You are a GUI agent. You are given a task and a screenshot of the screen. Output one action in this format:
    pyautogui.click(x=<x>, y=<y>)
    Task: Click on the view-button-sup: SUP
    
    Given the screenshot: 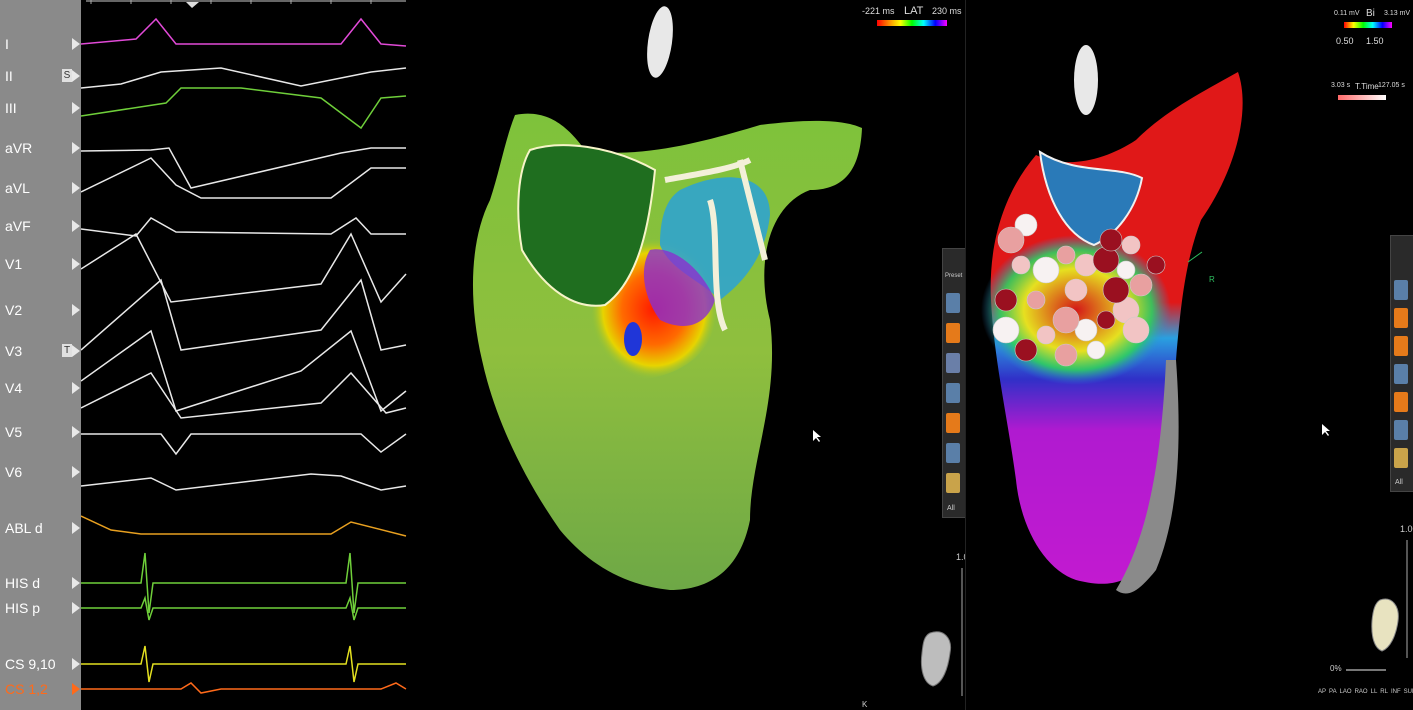 What is the action you would take?
    pyautogui.click(x=1408, y=695)
    